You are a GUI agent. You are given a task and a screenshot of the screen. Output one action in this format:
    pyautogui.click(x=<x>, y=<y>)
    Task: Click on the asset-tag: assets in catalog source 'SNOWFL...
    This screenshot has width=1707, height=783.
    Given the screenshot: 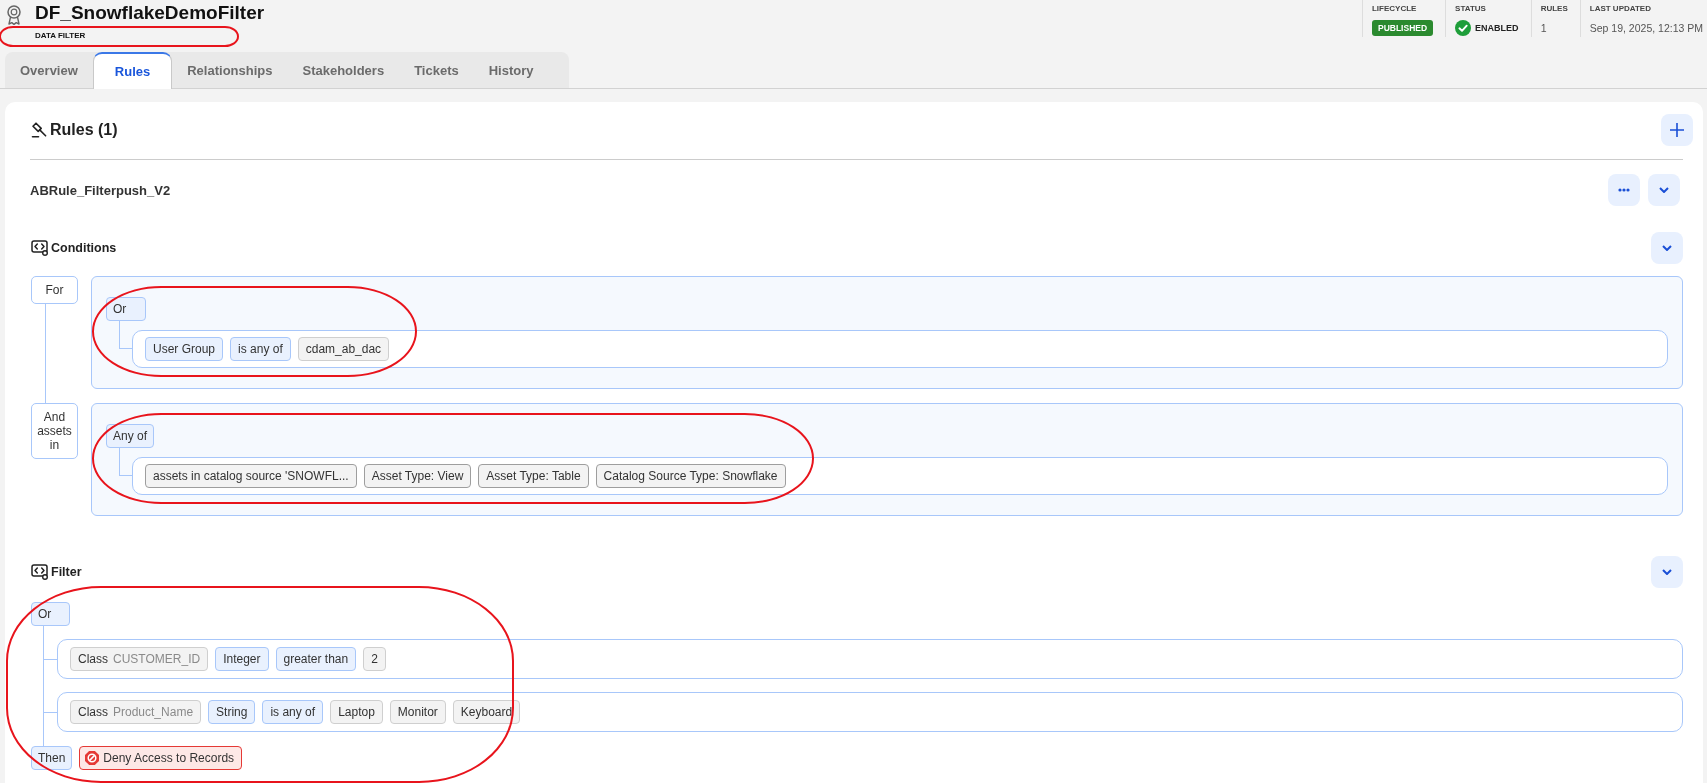 What is the action you would take?
    pyautogui.click(x=251, y=476)
    